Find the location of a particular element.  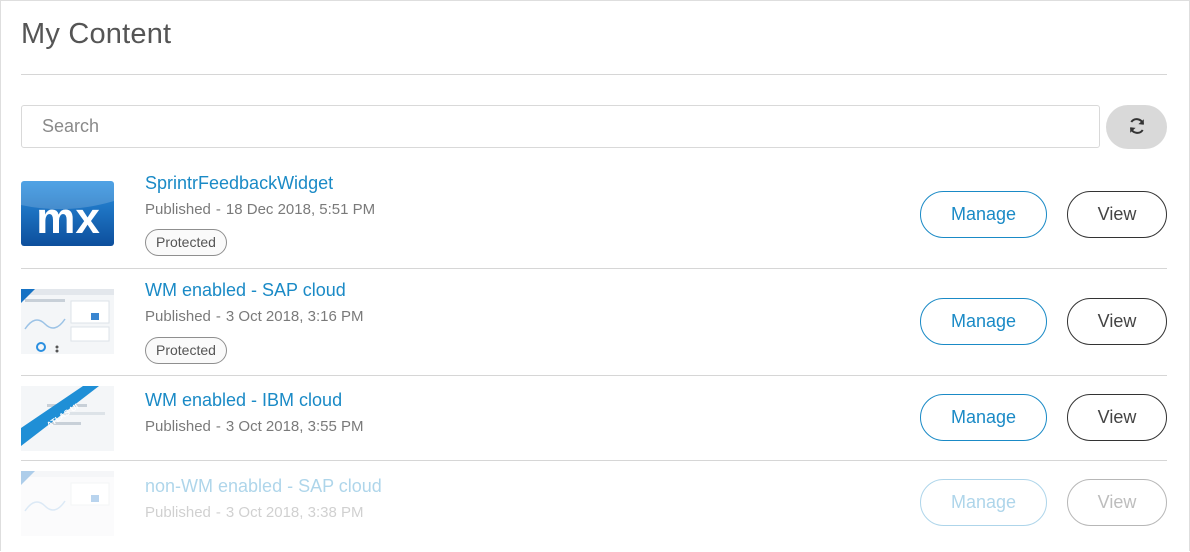

item-date: 3 Oct 2018, 3:16 PM is located at coordinates (294, 316).